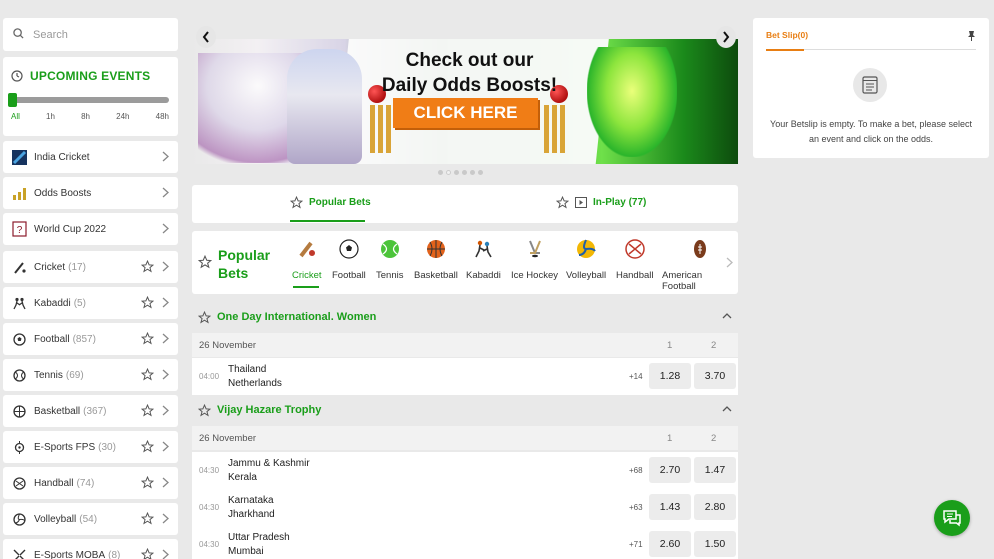 Image resolution: width=994 pixels, height=559 pixels. I want to click on odds-button-2: 2.80, so click(715, 507).